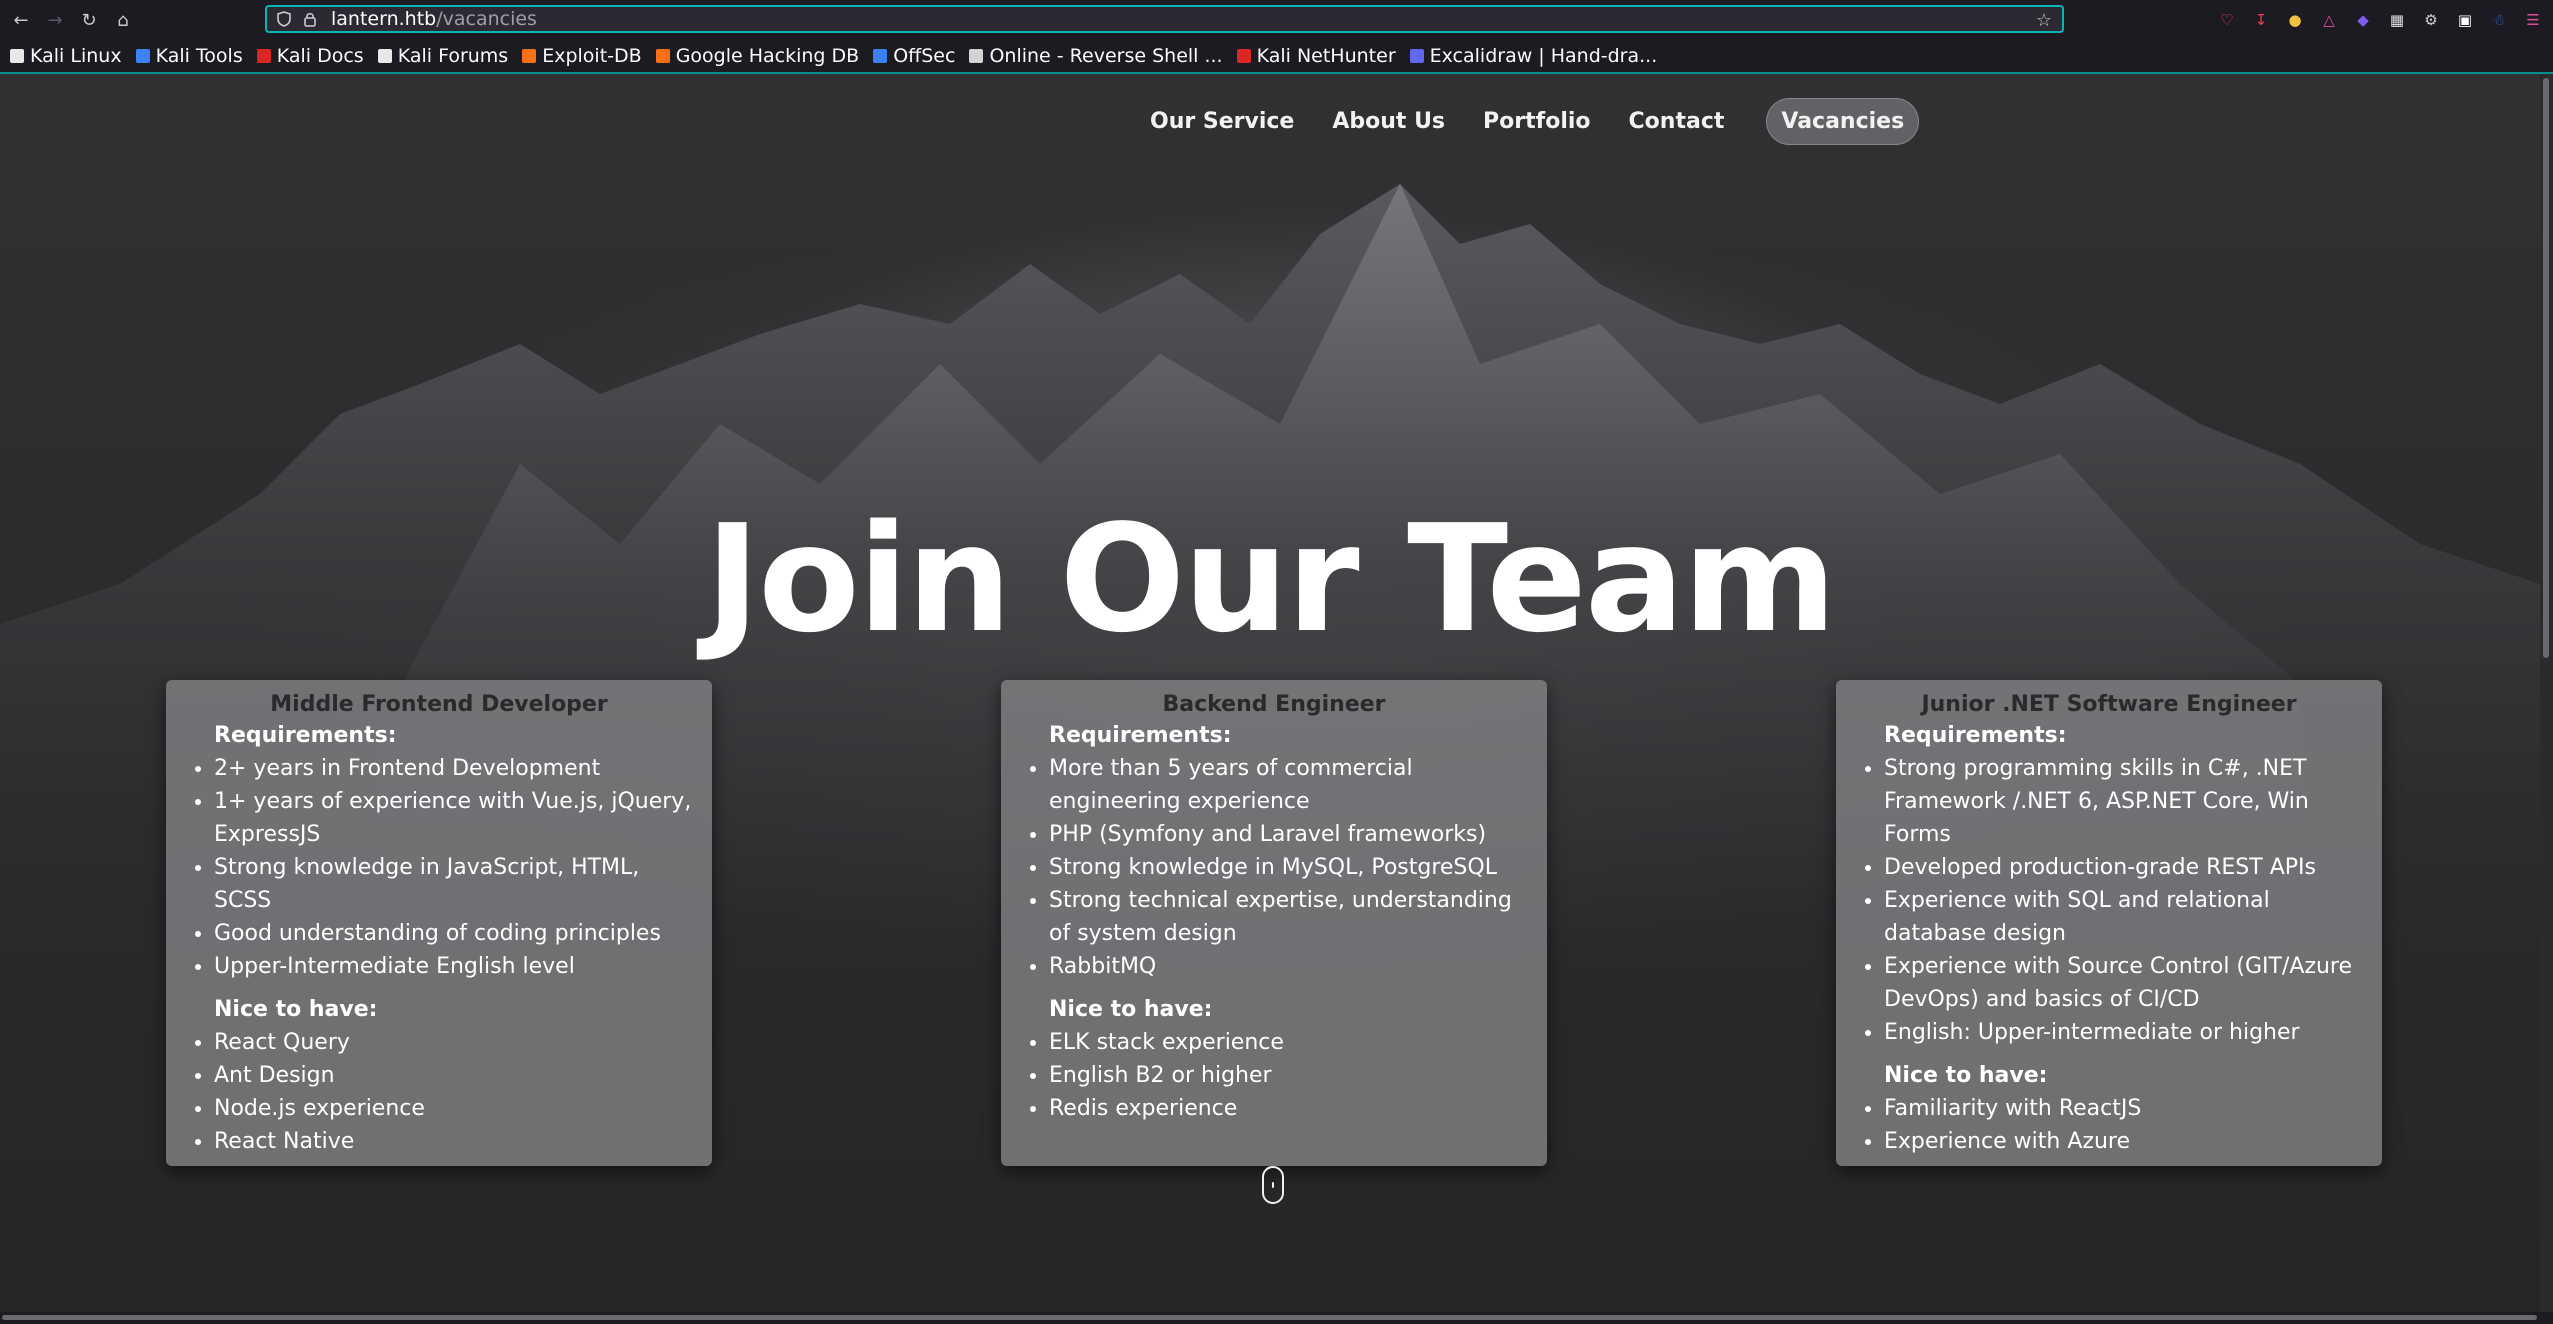  Describe the element at coordinates (453, 56) in the screenshot. I see `bookmark-label: Kali Forums` at that location.